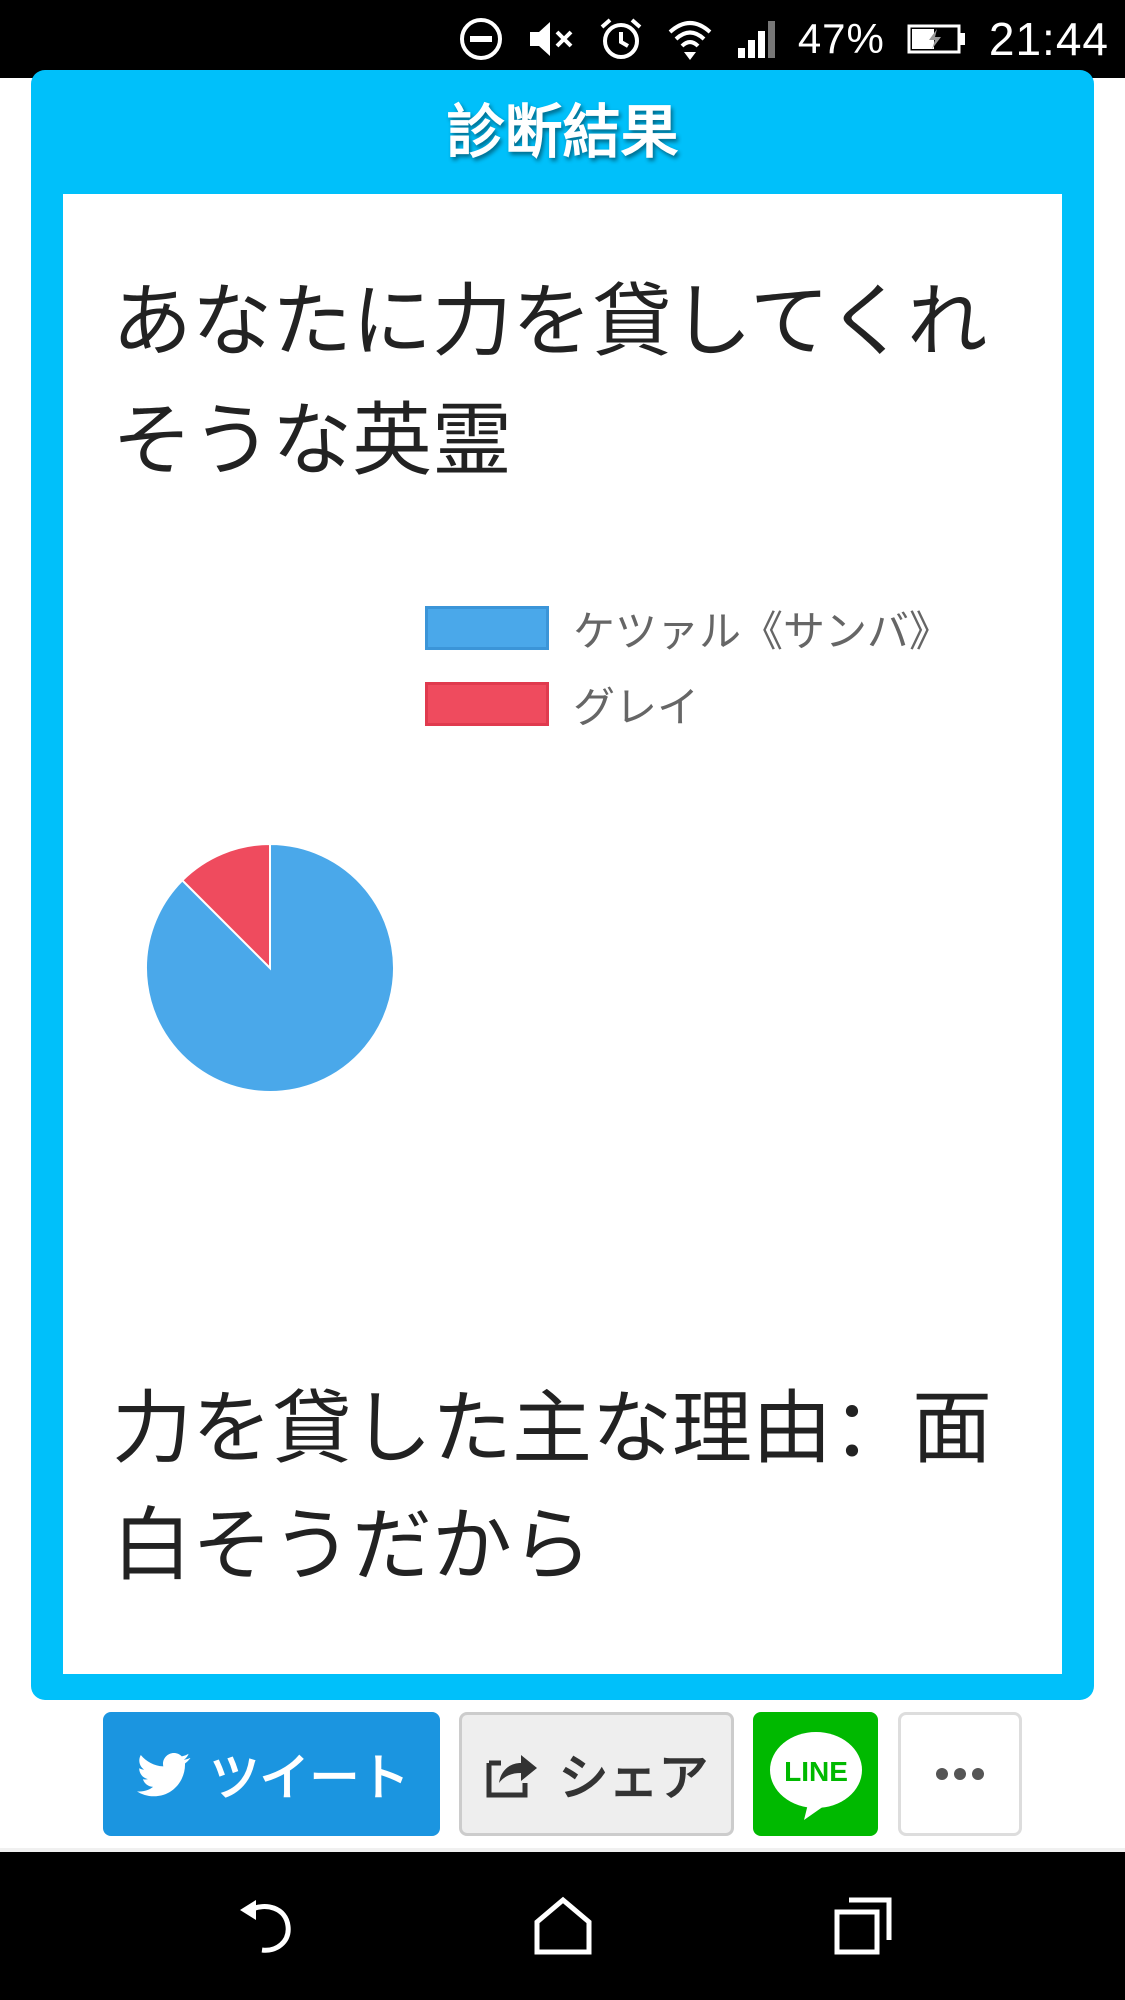  I want to click on more-dots-icon, so click(960, 1774).